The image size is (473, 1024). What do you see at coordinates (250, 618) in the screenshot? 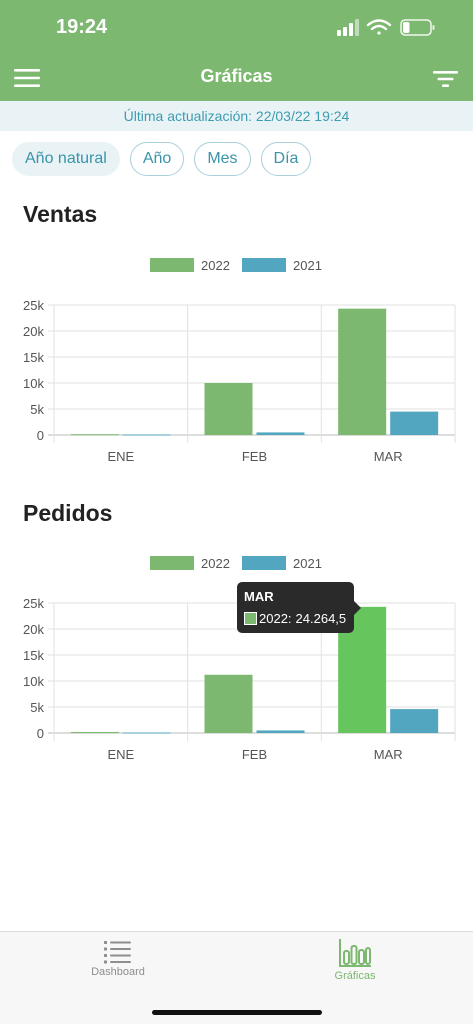
I see `tooltip-color-swatch` at bounding box center [250, 618].